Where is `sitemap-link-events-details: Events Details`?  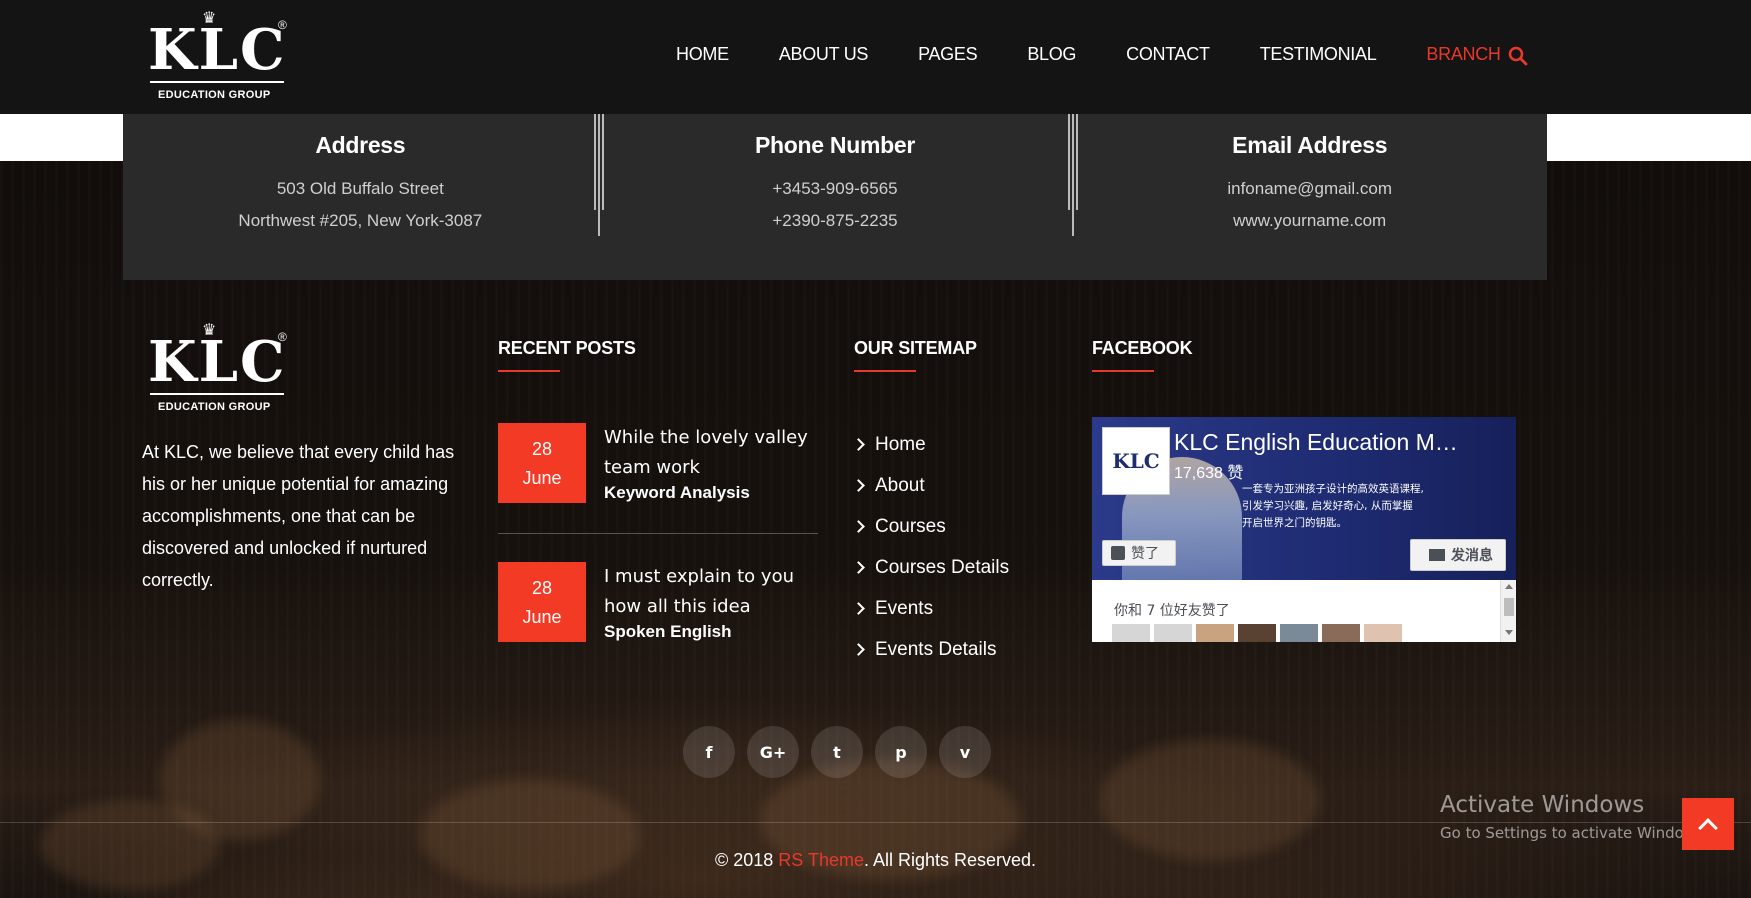 sitemap-link-events-details: Events Details is located at coordinates (930, 649).